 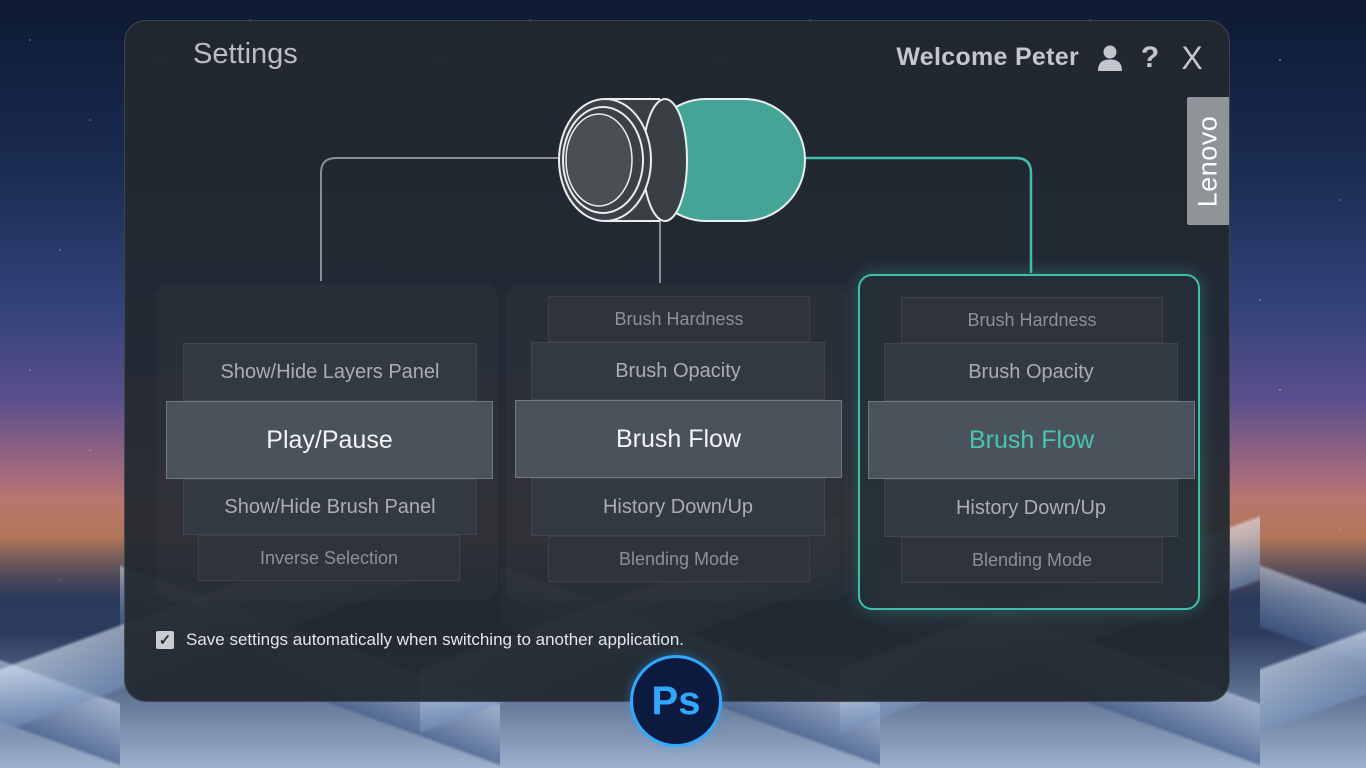 I want to click on middle-option-blending-mode: Blending Mode, so click(x=679, y=559).